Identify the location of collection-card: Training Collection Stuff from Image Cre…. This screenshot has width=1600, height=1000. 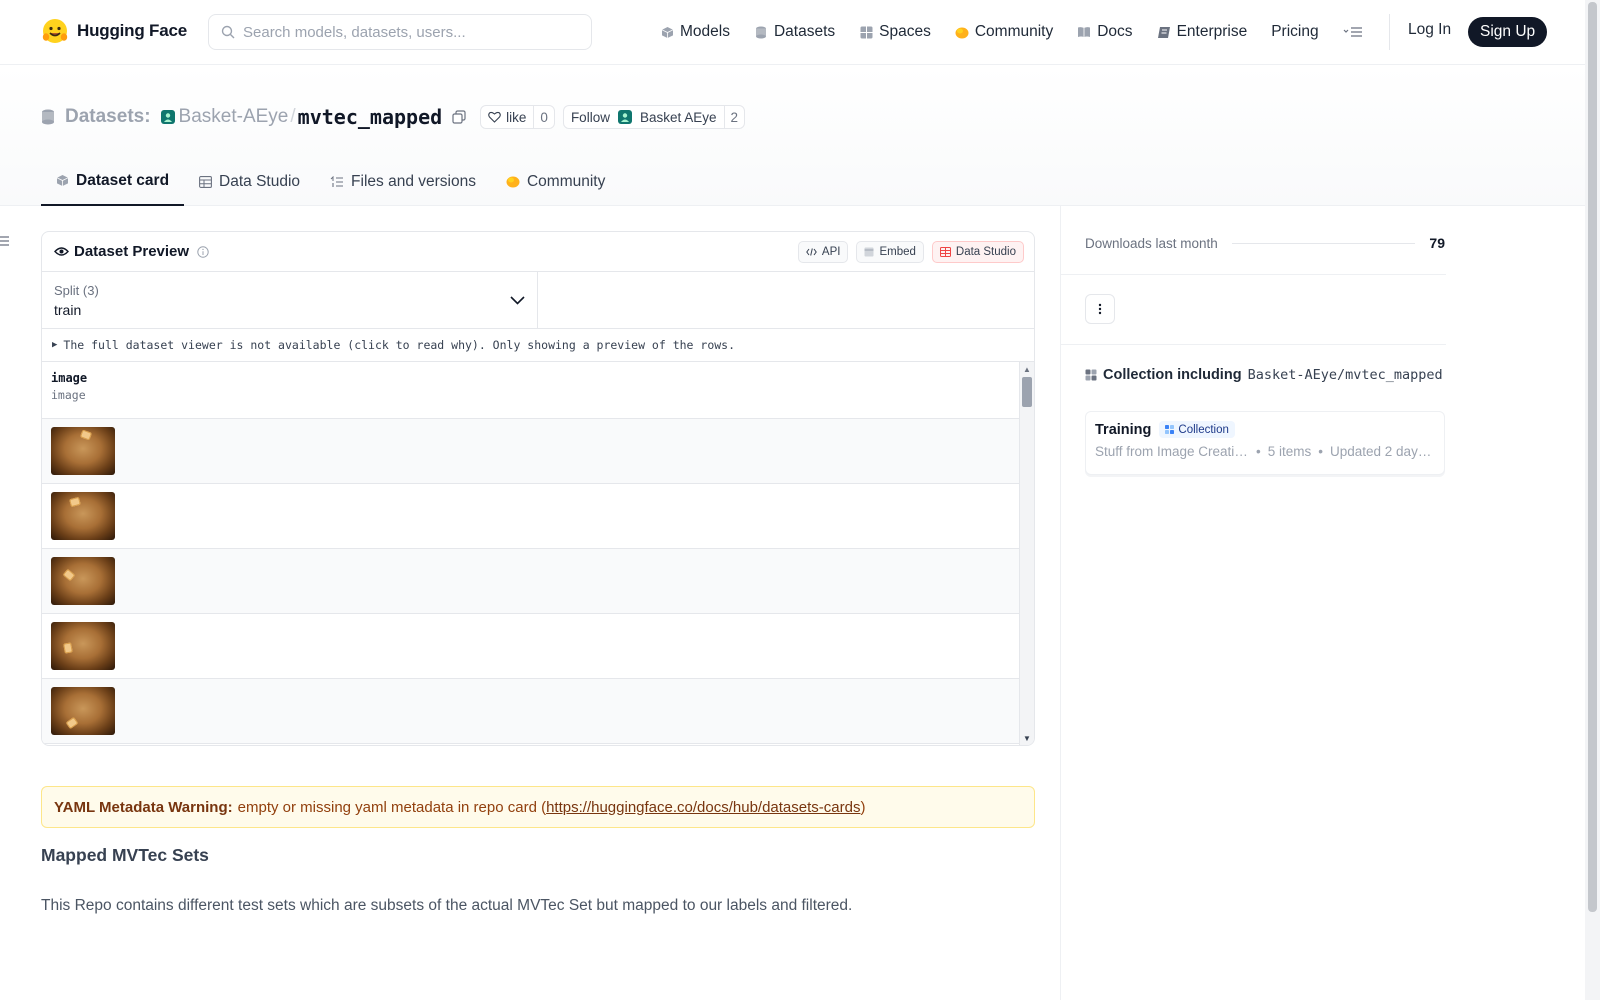
(1265, 443).